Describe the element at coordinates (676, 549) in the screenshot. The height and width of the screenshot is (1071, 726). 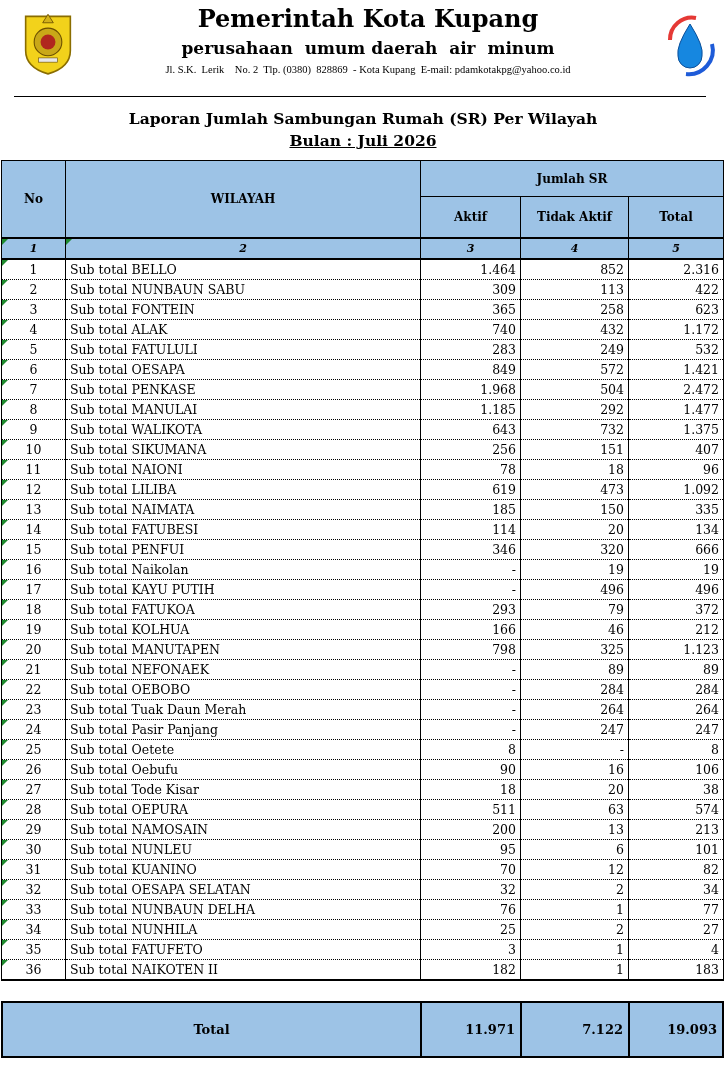
I see `table-cell: 666` at that location.